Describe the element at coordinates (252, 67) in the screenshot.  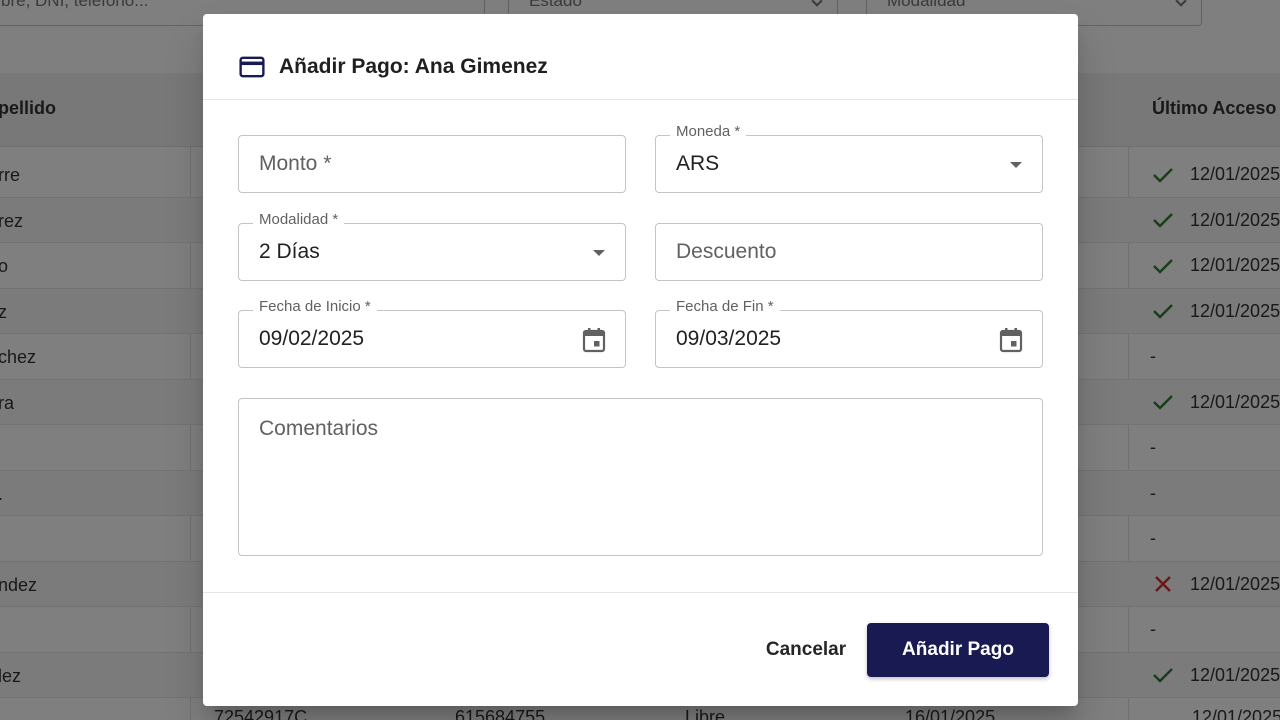
I see `credit-card-icon` at that location.